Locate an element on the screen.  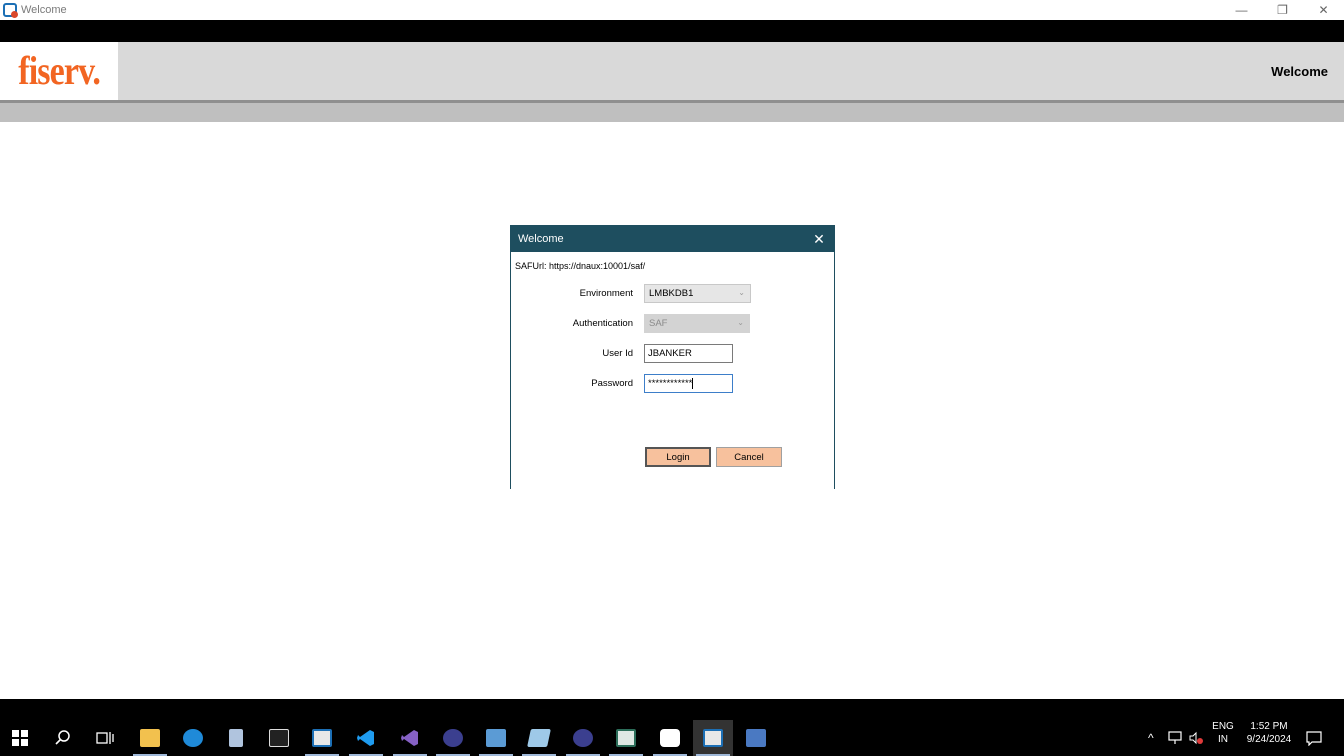
vscode-icon is located at coordinates (365, 738).